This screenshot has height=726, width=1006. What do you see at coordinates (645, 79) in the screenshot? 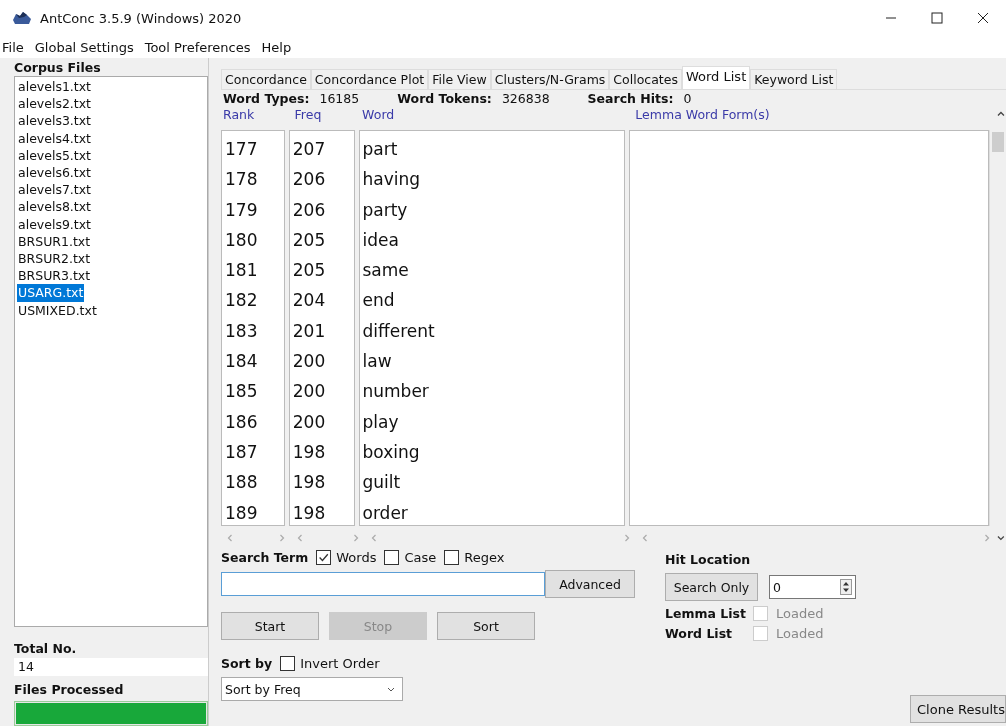
I see `tab: Collocates` at bounding box center [645, 79].